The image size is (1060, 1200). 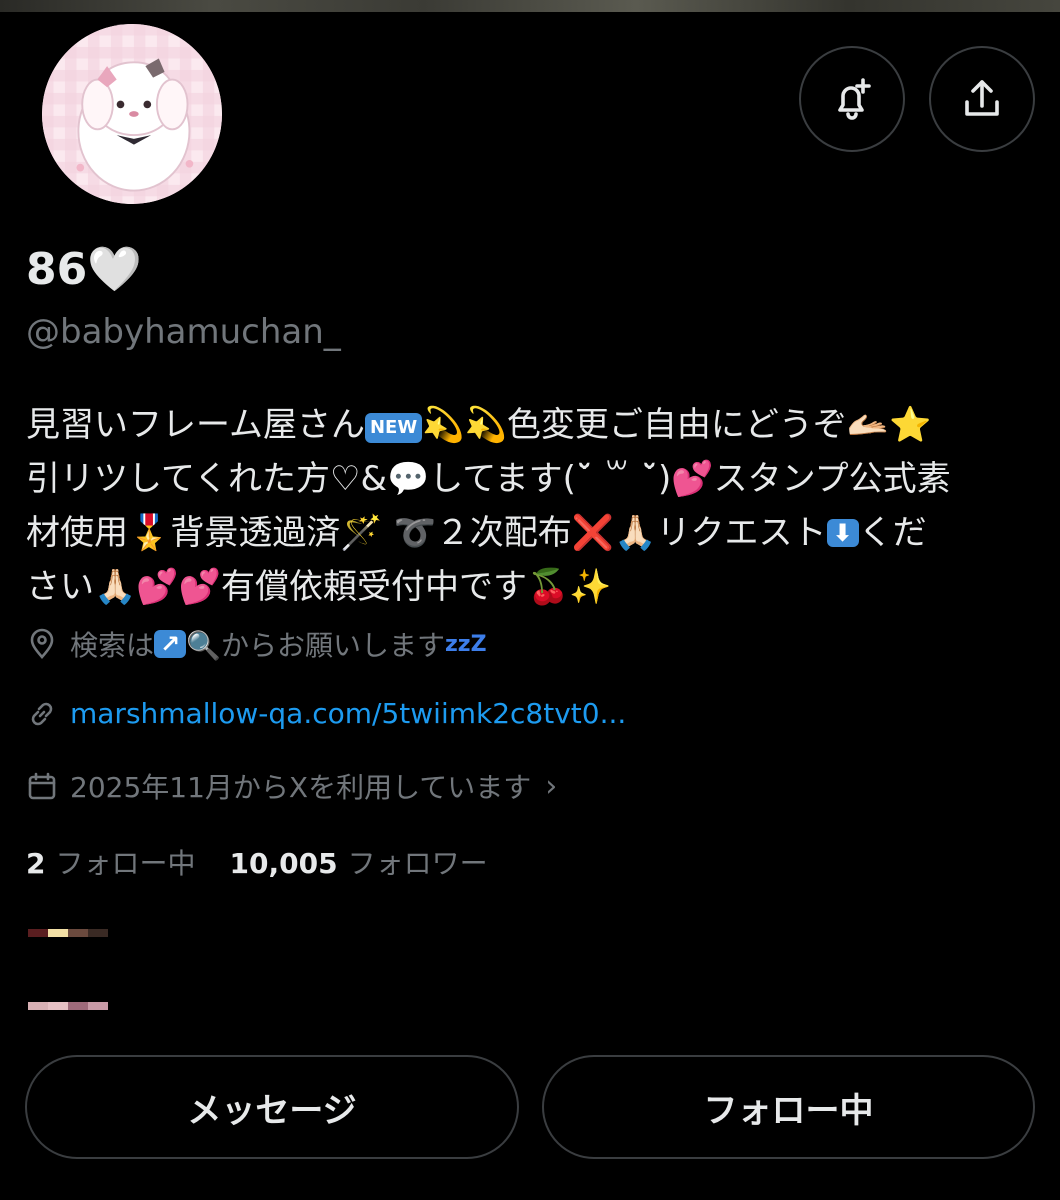 What do you see at coordinates (593, 533) in the screenshot?
I see `cross-mark-emoji: ❌` at bounding box center [593, 533].